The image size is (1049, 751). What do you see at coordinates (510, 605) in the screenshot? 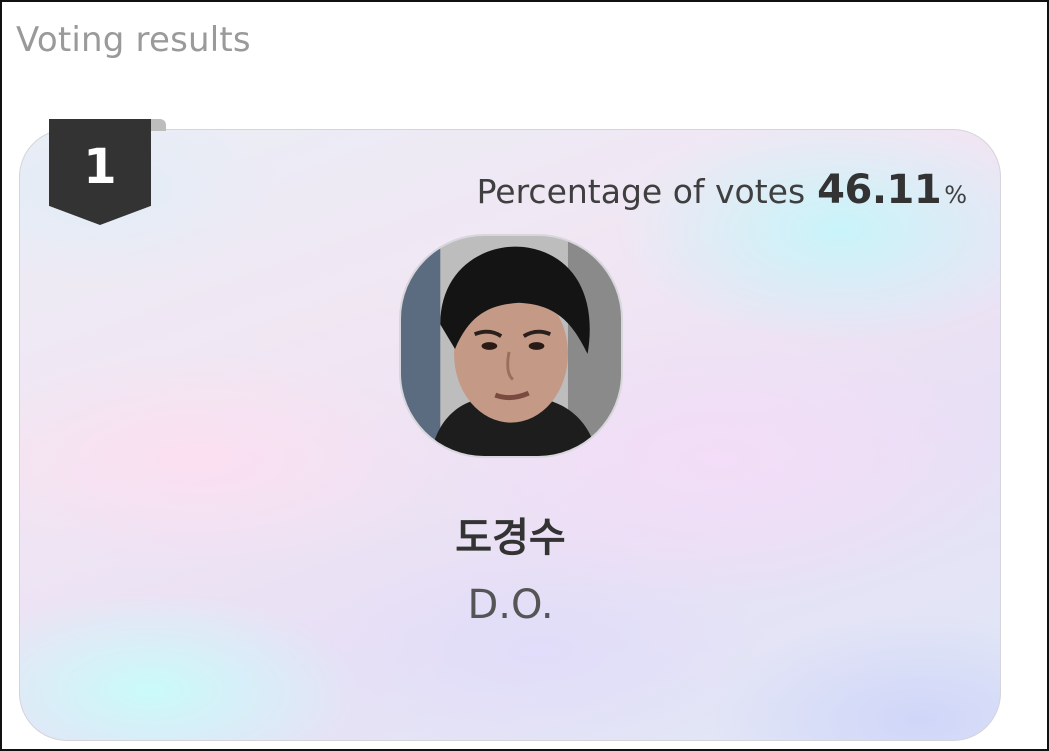
I see `candidate-name-english: D.O.` at bounding box center [510, 605].